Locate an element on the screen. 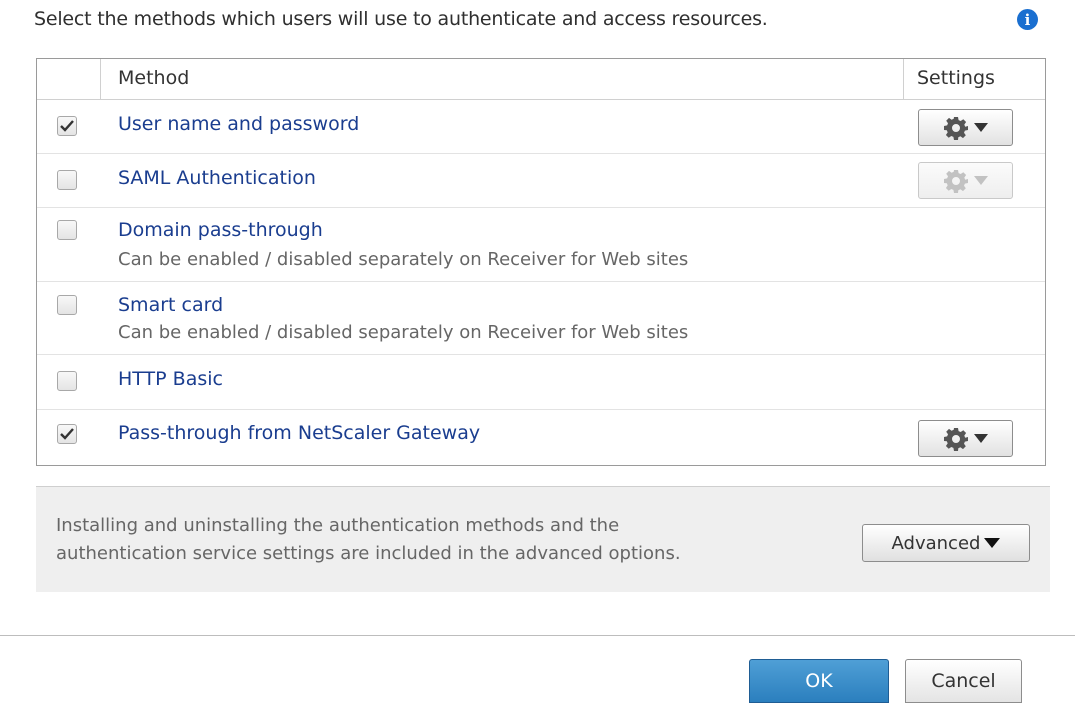  ok-button: OK is located at coordinates (819, 681).